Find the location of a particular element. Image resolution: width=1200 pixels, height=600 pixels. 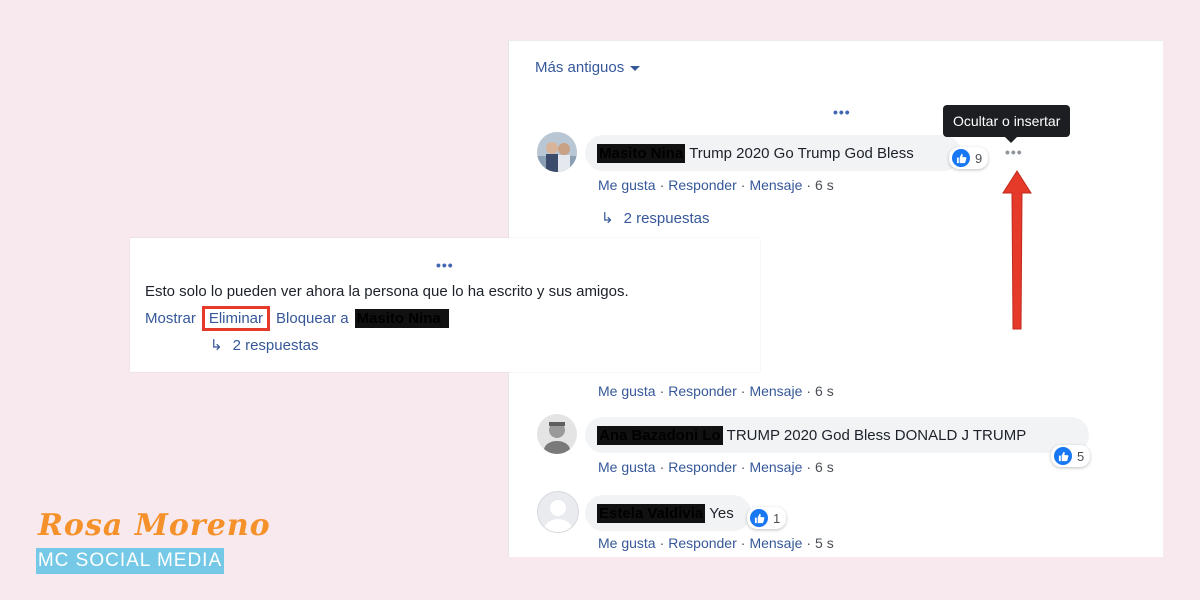

reaction-number: 1 is located at coordinates (777, 518).